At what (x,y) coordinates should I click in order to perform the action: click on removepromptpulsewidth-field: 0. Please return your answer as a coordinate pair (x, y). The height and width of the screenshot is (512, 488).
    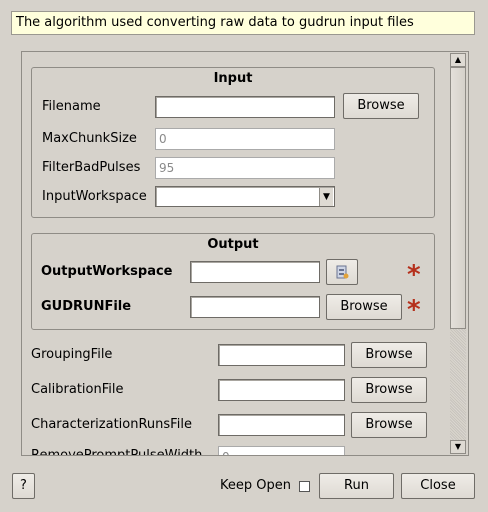
    Looking at the image, I should click on (281, 450).